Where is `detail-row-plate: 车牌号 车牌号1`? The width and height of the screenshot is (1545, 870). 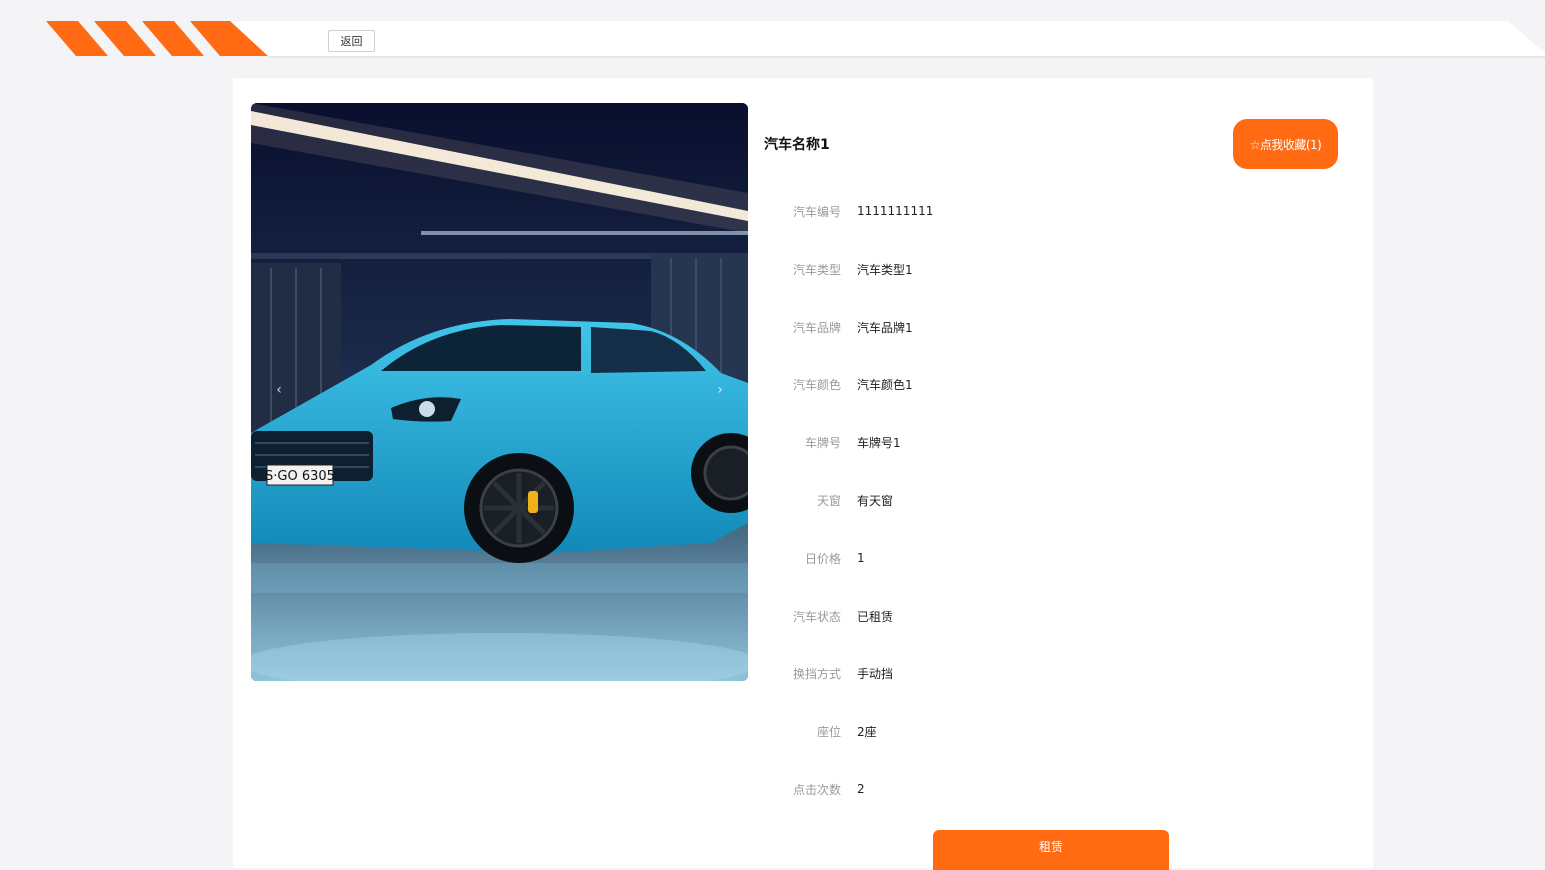
detail-row-plate: 车牌号 车牌号1 is located at coordinates (1044, 442).